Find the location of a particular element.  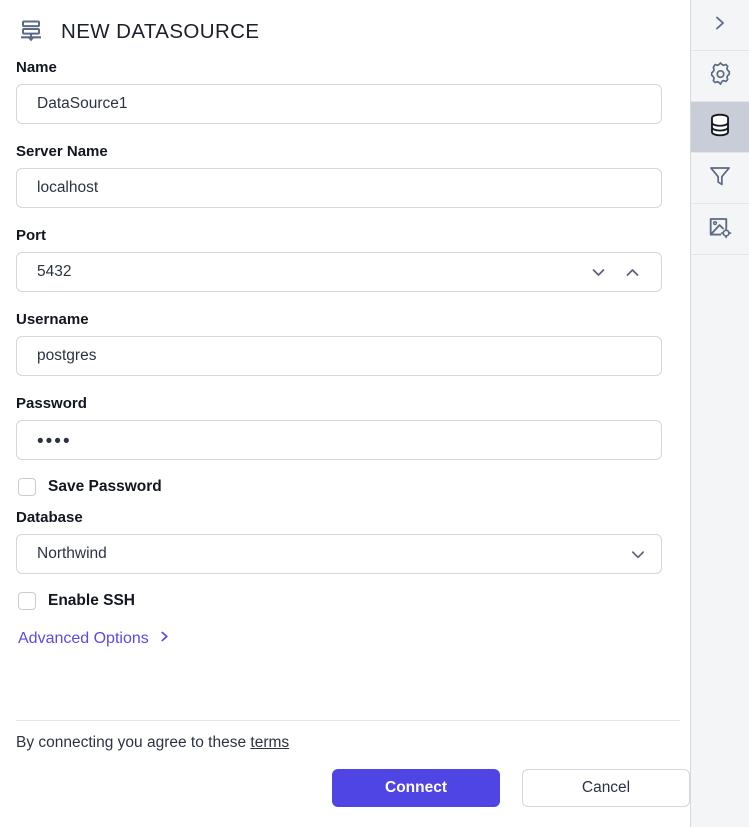

field-name: Name DataSource1 is located at coordinates (345, 92).